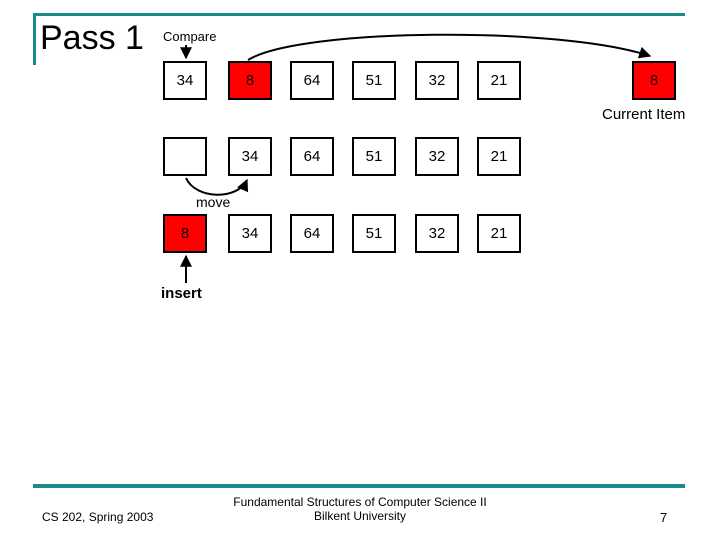 Image resolution: width=720 pixels, height=540 pixels. Describe the element at coordinates (359, 486) in the screenshot. I see `footer-rule` at that location.